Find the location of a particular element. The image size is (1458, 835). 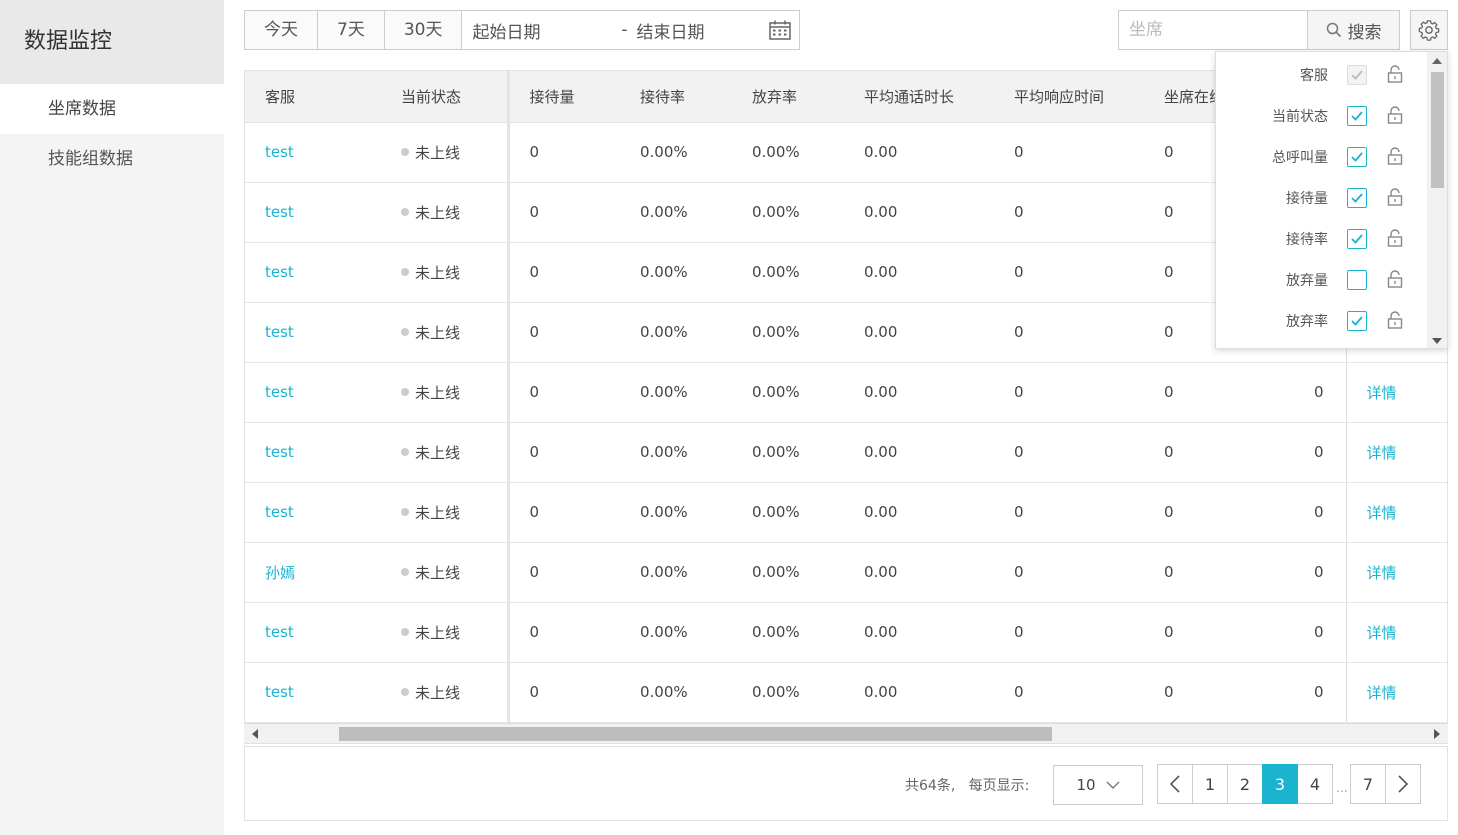

header-avg-response-time: 平均响应时间 is located at coordinates (1069, 97).